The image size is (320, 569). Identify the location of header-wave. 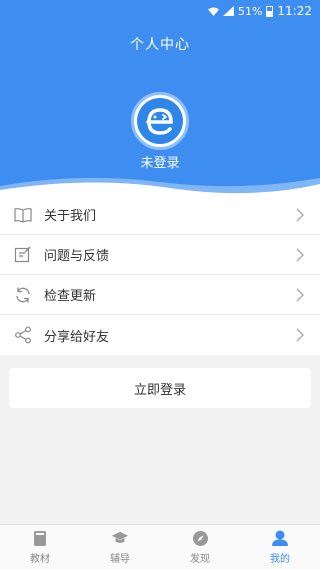
(160, 186).